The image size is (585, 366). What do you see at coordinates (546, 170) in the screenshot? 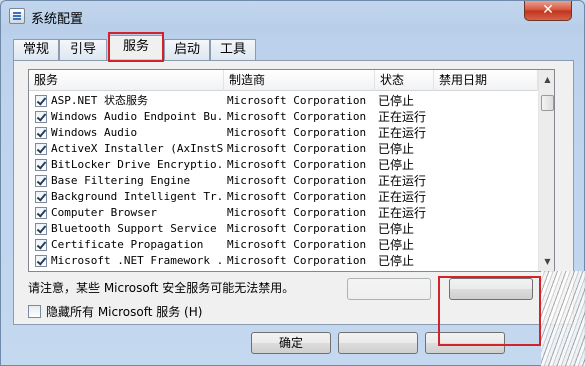
I see `vertical-scrollbar: ▲ ▼` at bounding box center [546, 170].